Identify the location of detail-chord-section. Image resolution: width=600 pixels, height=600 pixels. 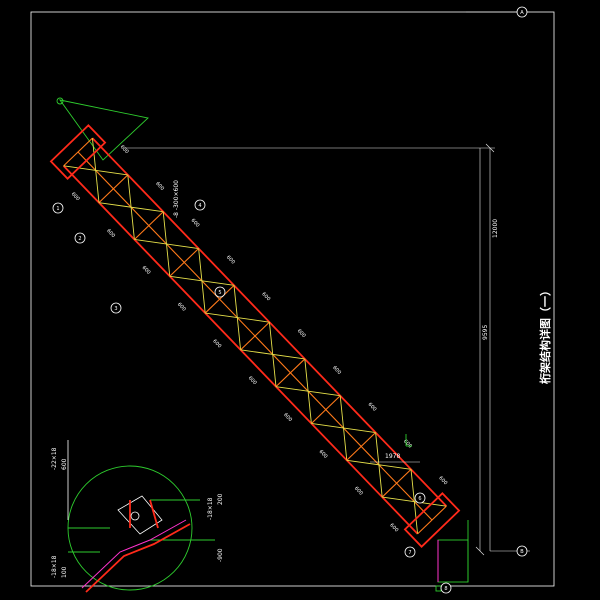
(138, 558).